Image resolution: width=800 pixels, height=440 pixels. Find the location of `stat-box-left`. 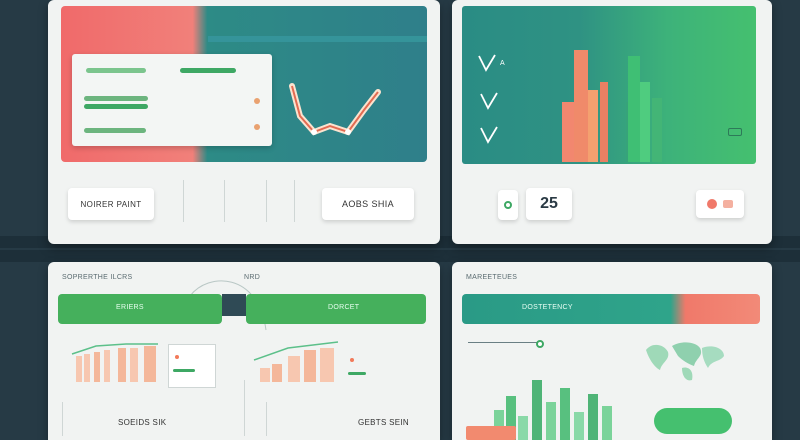

stat-box-left is located at coordinates (192, 366).